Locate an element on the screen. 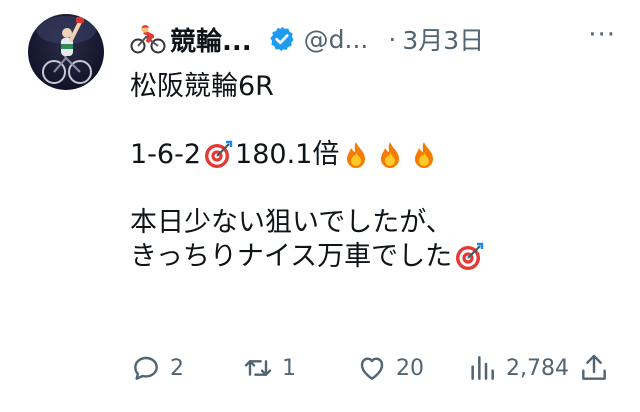  retweet-button: 1 is located at coordinates (269, 368).